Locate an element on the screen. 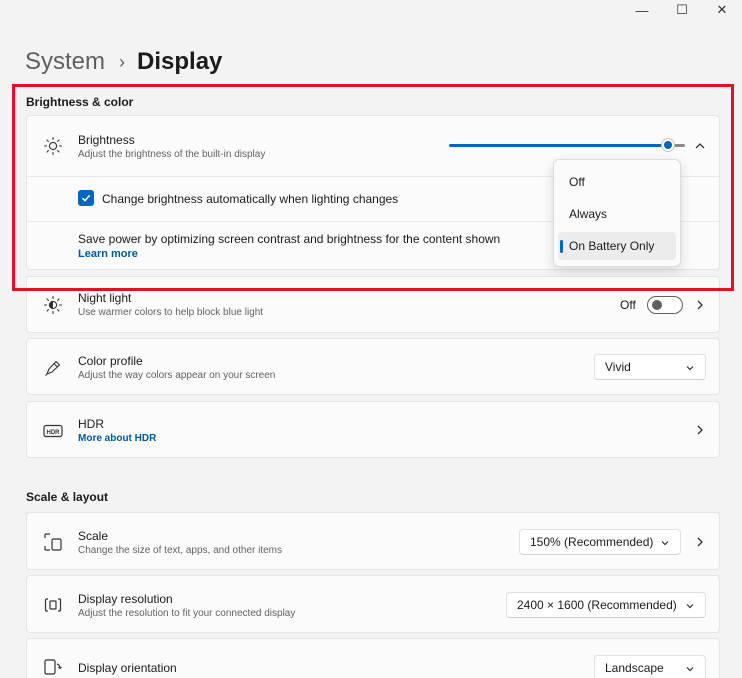  night-light-sun-icon is located at coordinates (53, 305).